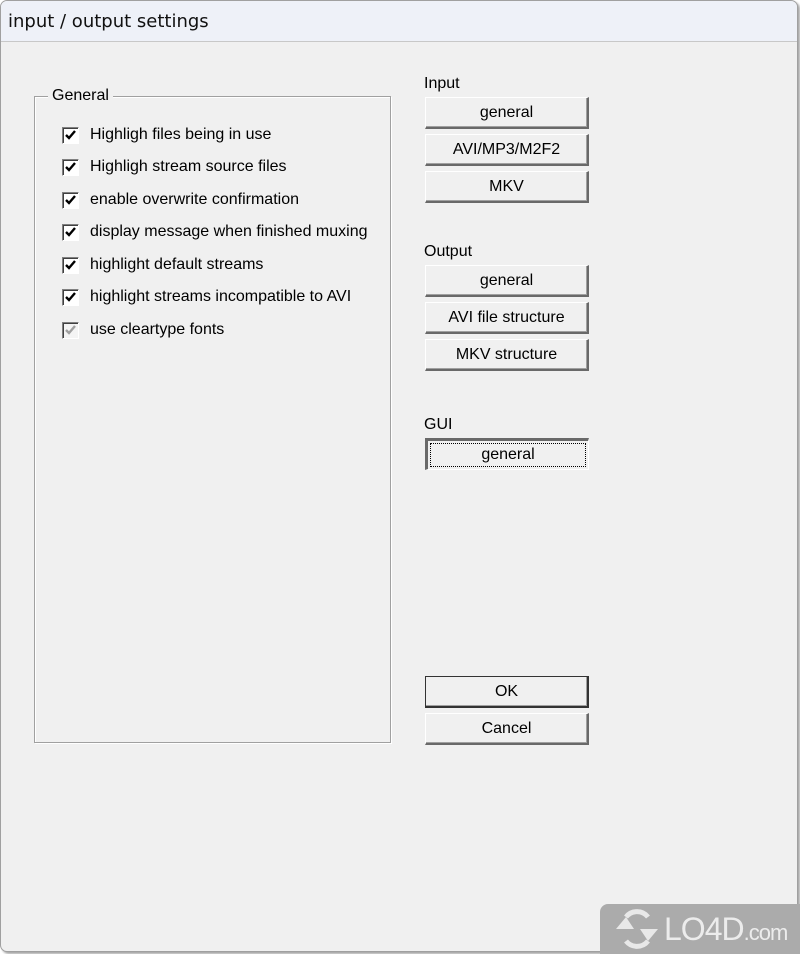 The height and width of the screenshot is (954, 800). I want to click on output-avi-file-structure-button: AVI file structure, so click(507, 318).